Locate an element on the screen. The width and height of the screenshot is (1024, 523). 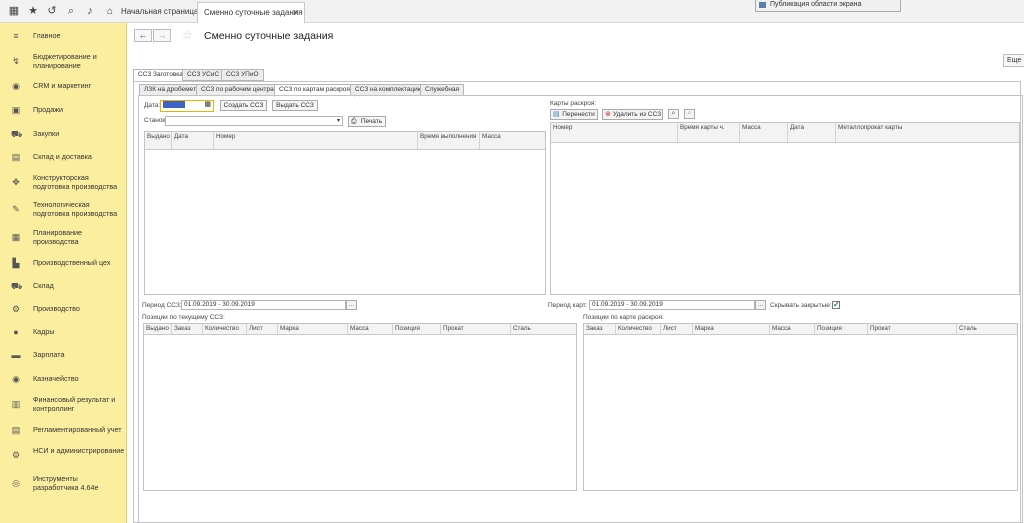
ssz-period-input: 01.09.2019 - 30.09.2019 is located at coordinates (263, 305).